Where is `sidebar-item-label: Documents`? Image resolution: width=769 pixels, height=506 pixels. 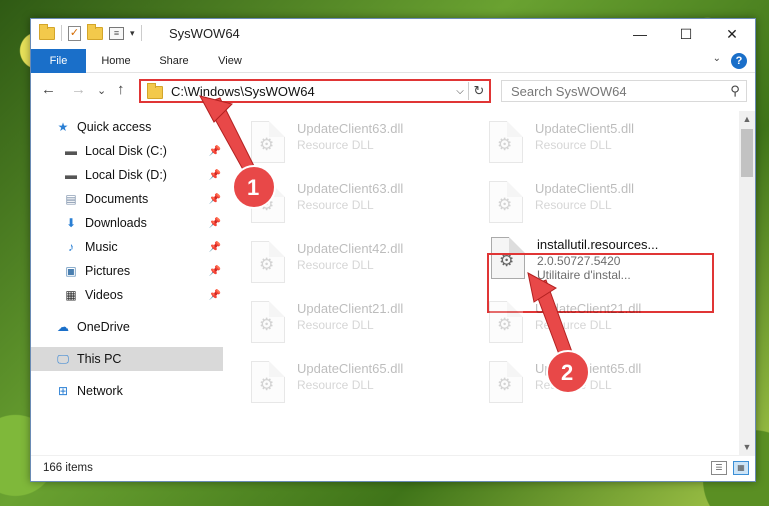 sidebar-item-label: Documents is located at coordinates (117, 199).